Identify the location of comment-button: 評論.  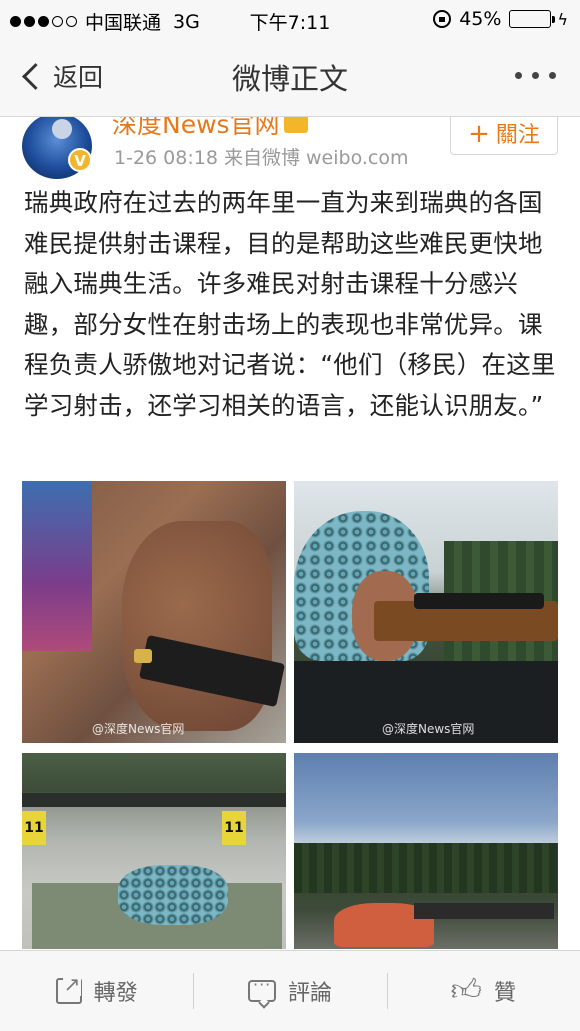
(289, 991).